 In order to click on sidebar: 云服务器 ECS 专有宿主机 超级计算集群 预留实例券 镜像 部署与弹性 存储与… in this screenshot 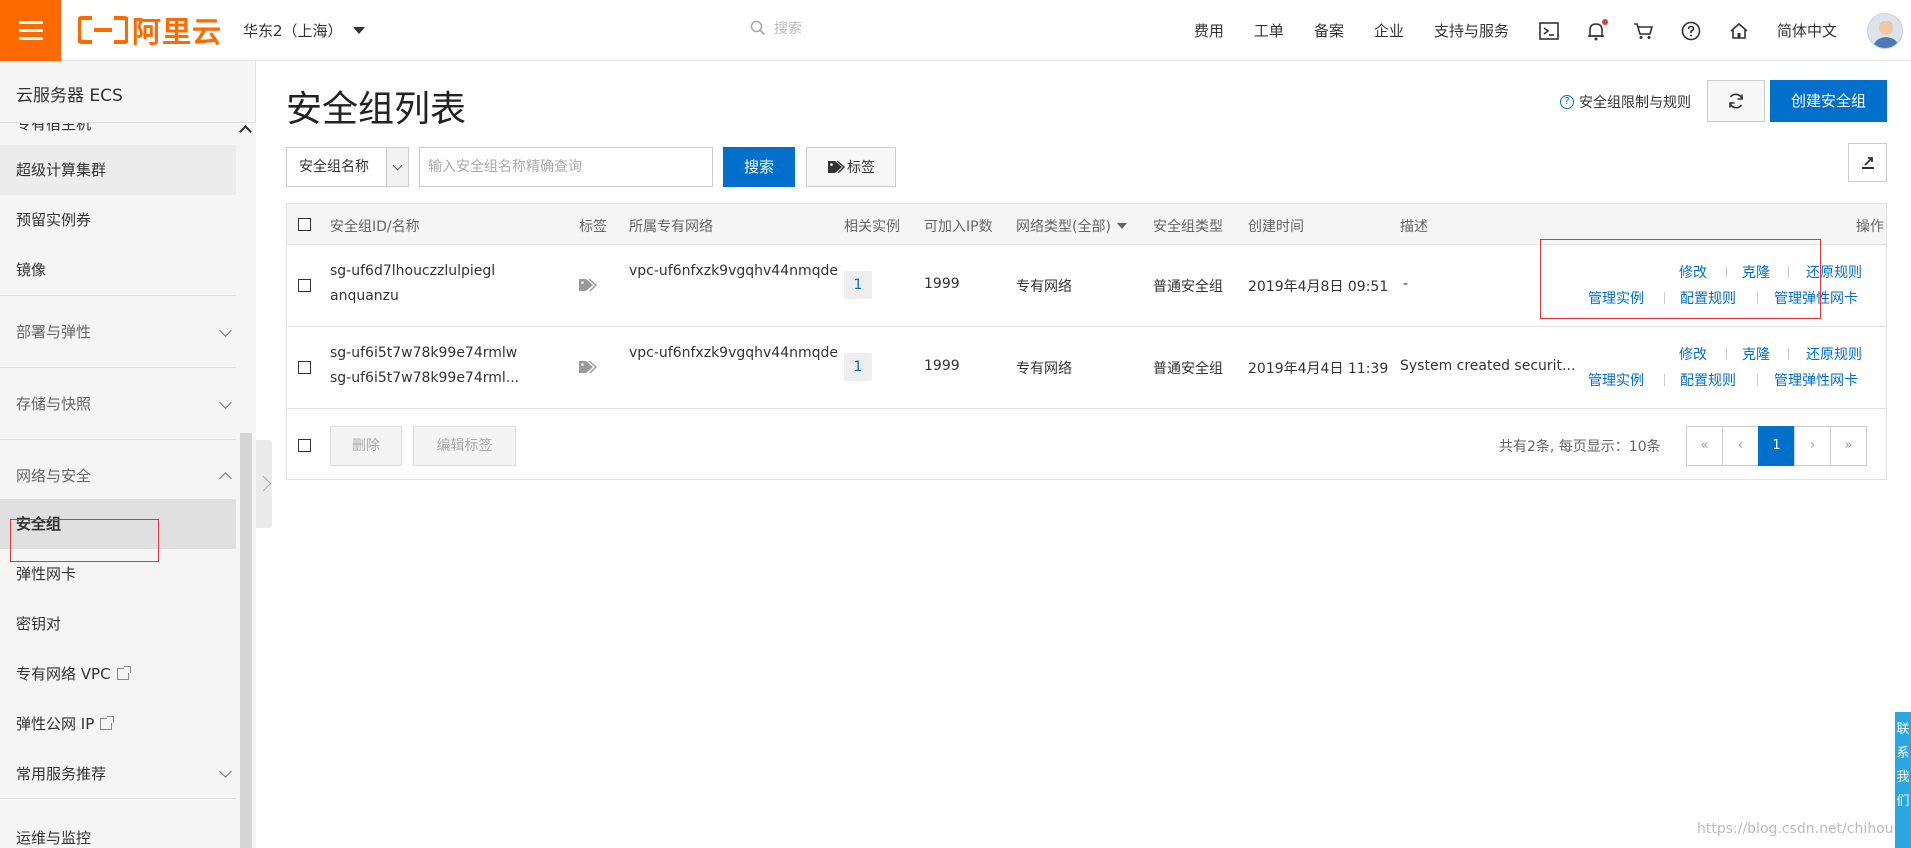, I will do `click(128, 454)`.